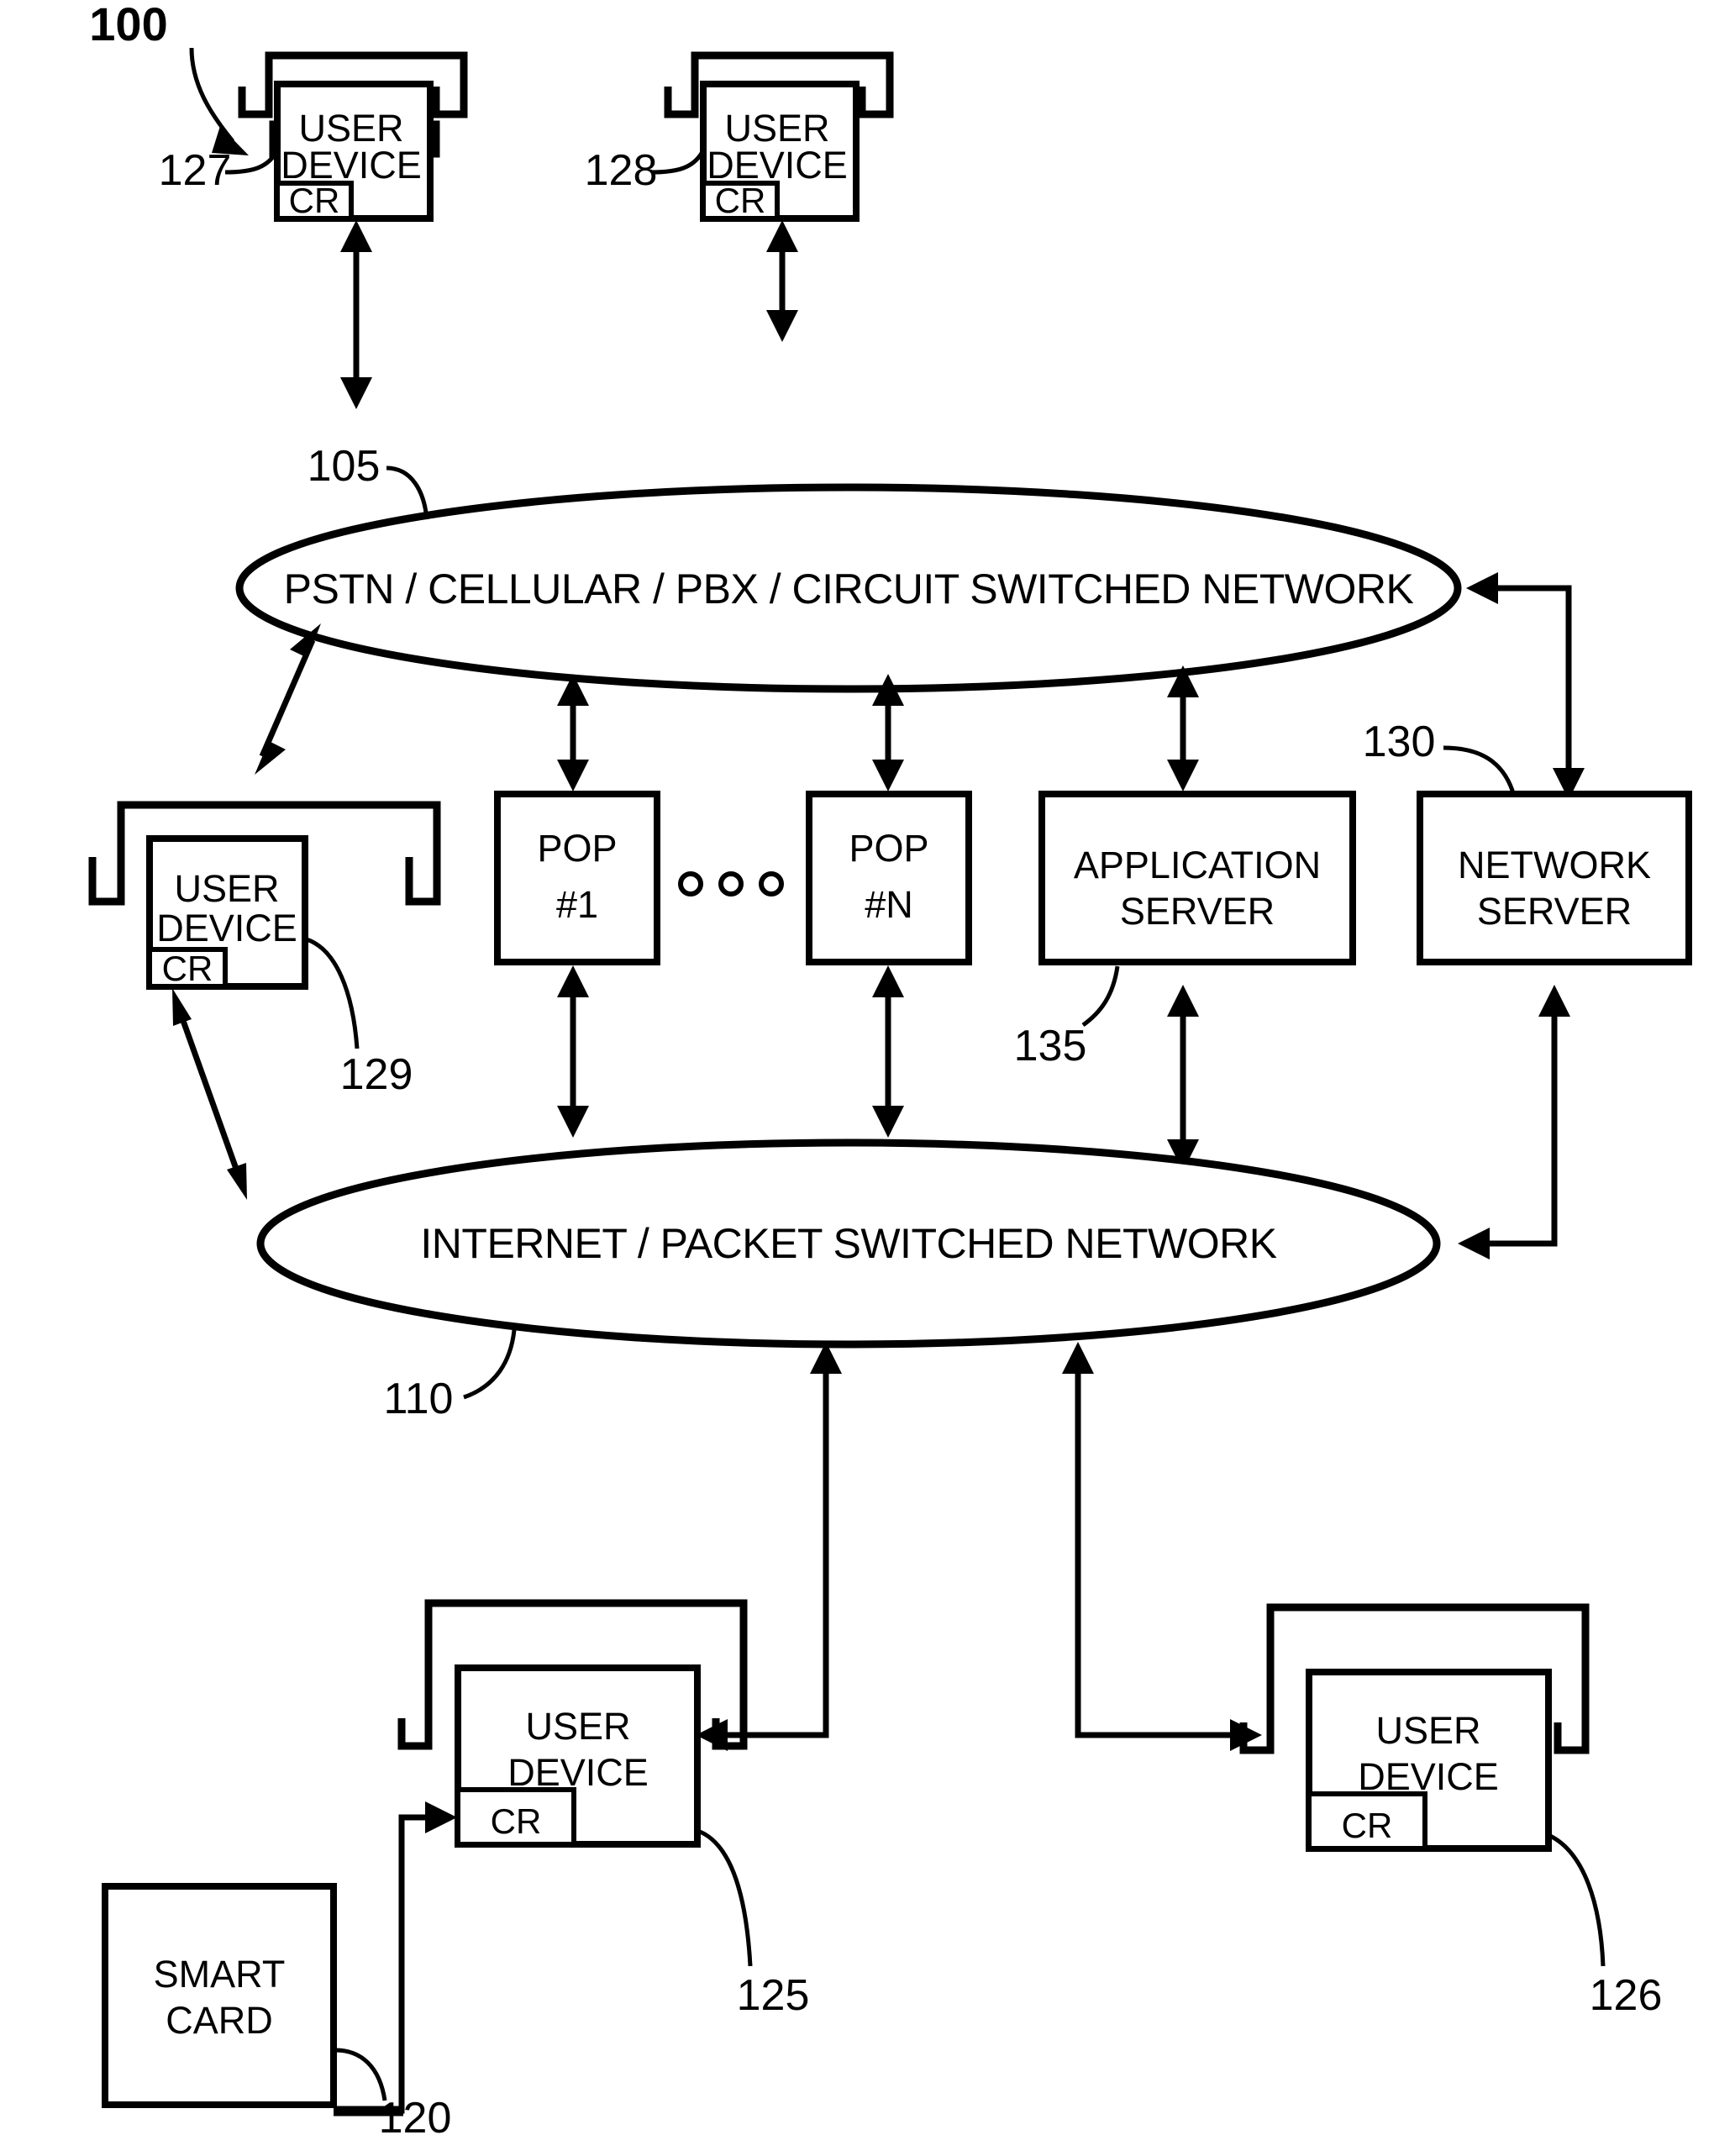 The image size is (1735, 2156). Describe the element at coordinates (1427, 1730) in the screenshot. I see `user-device-126-line1: USER` at that location.